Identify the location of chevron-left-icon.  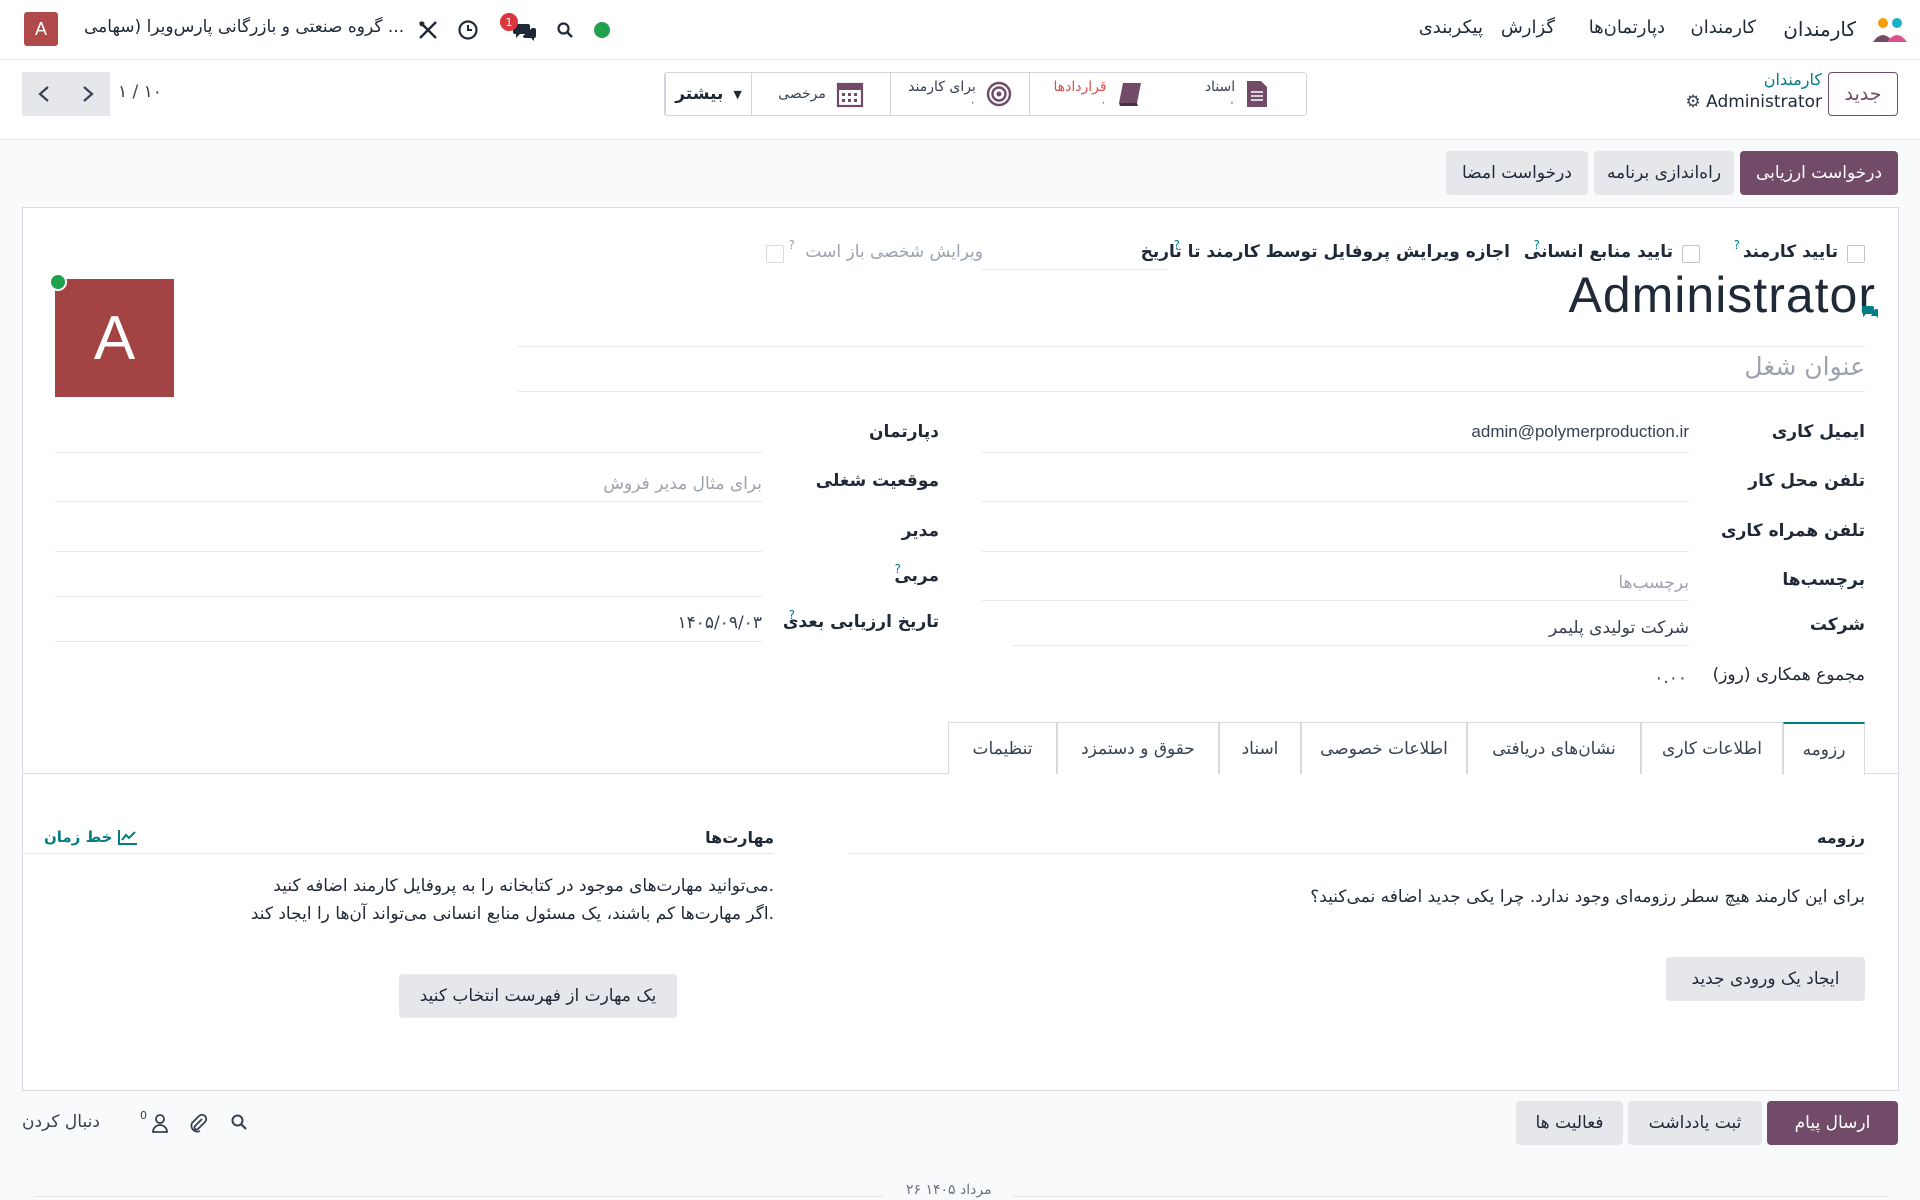
(43, 94).